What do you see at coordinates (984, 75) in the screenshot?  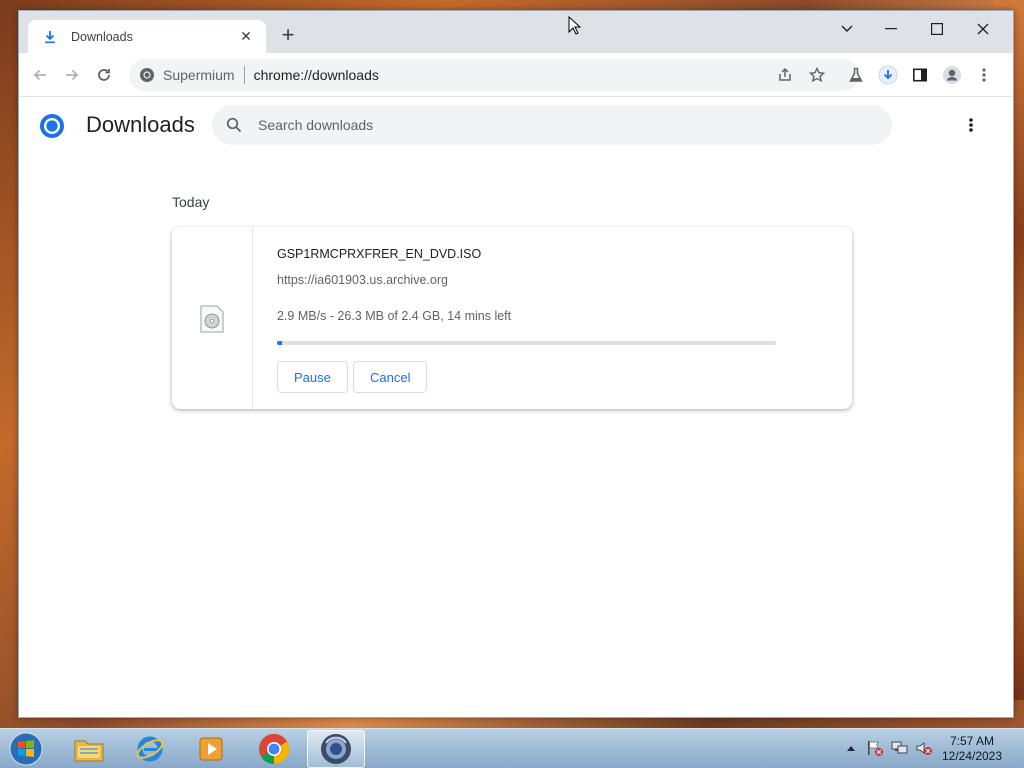 I see `browser-menu-icon` at bounding box center [984, 75].